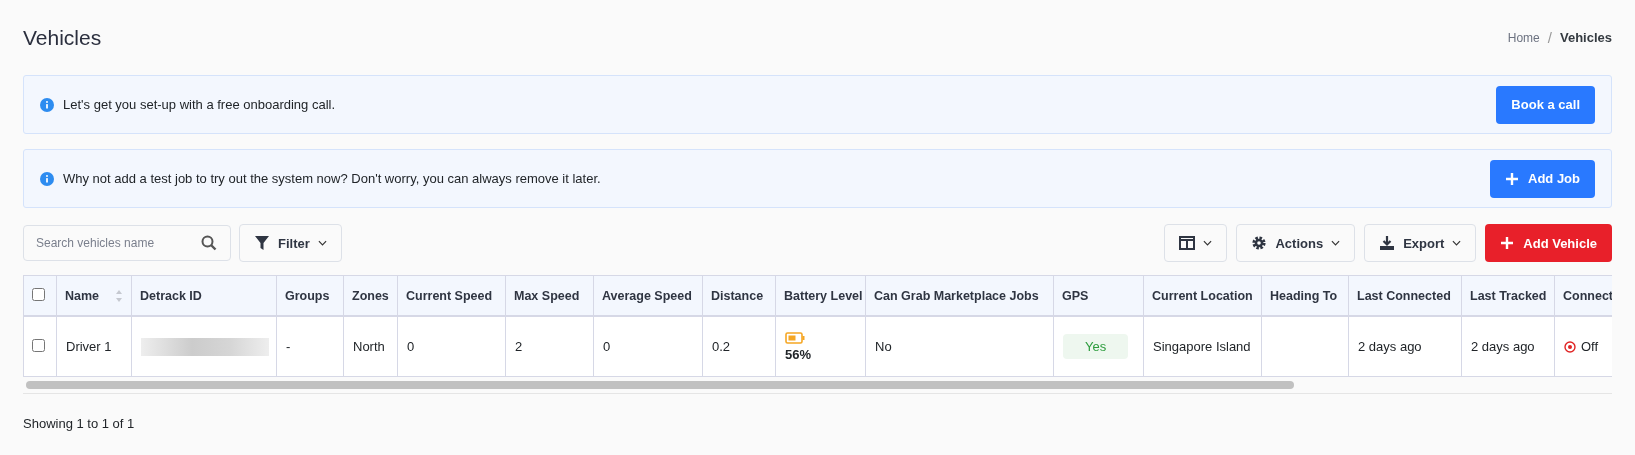  I want to click on column-header: Can Grab Marketplace Jobs, so click(959, 295).